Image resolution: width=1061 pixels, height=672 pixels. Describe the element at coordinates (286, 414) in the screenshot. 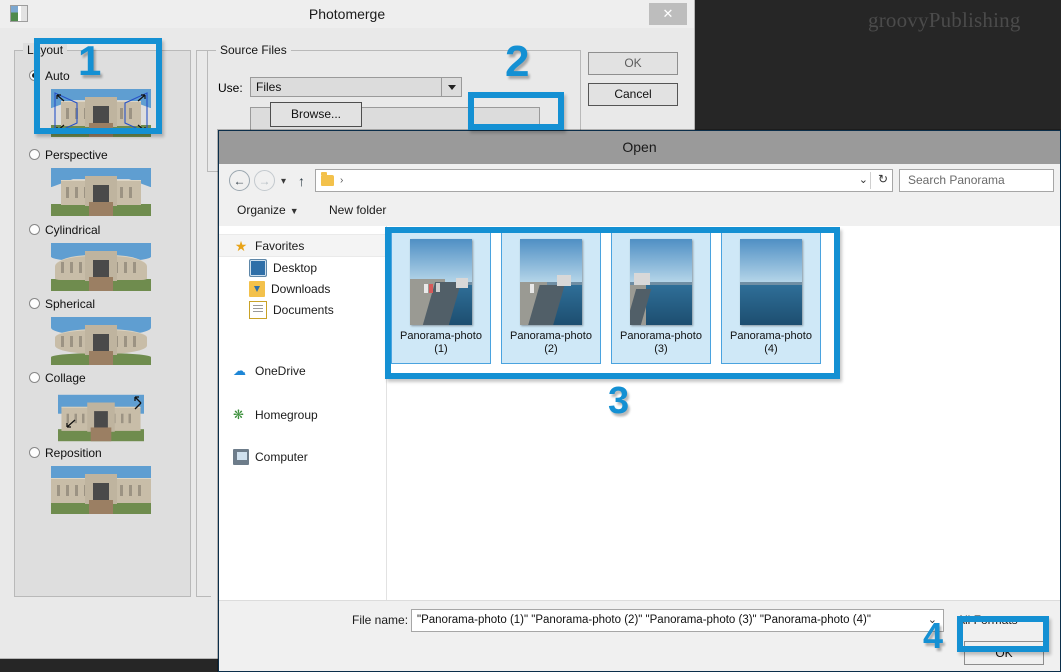

I see `sidebar-label-homegroup: Homegroup` at that location.